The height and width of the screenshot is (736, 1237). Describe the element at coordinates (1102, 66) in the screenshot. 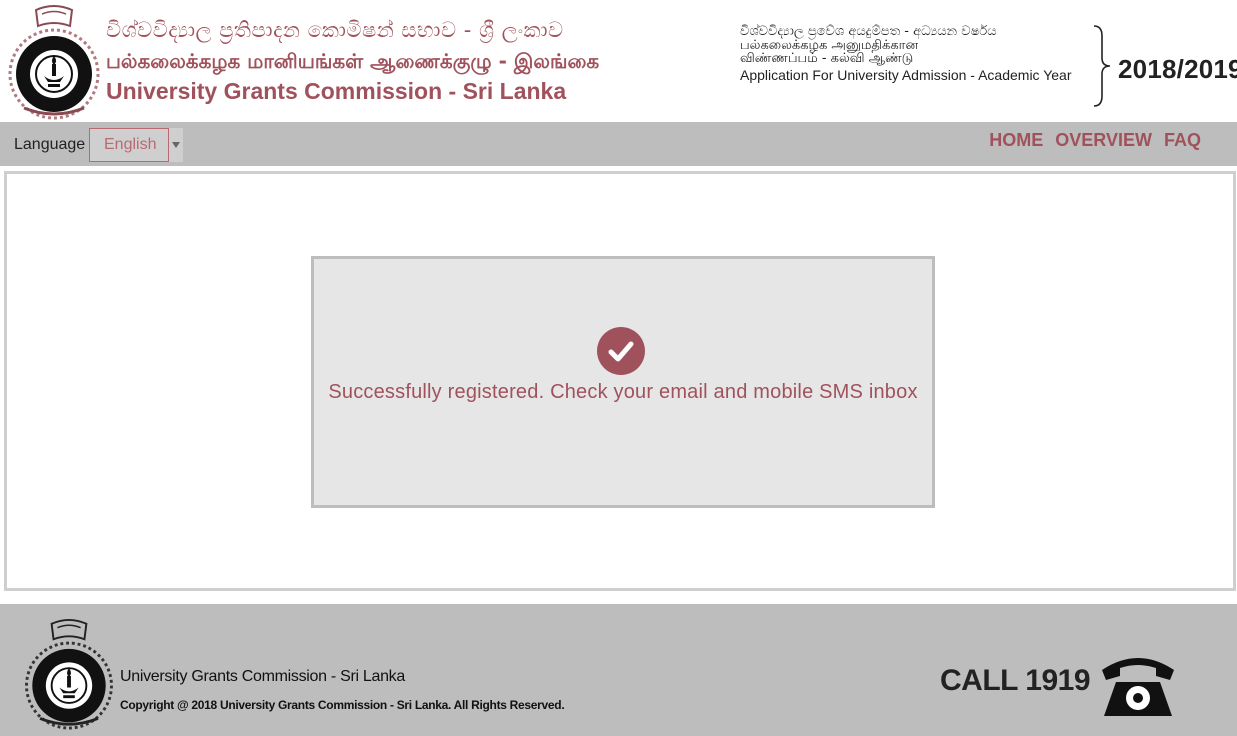

I see `brace-icon` at that location.